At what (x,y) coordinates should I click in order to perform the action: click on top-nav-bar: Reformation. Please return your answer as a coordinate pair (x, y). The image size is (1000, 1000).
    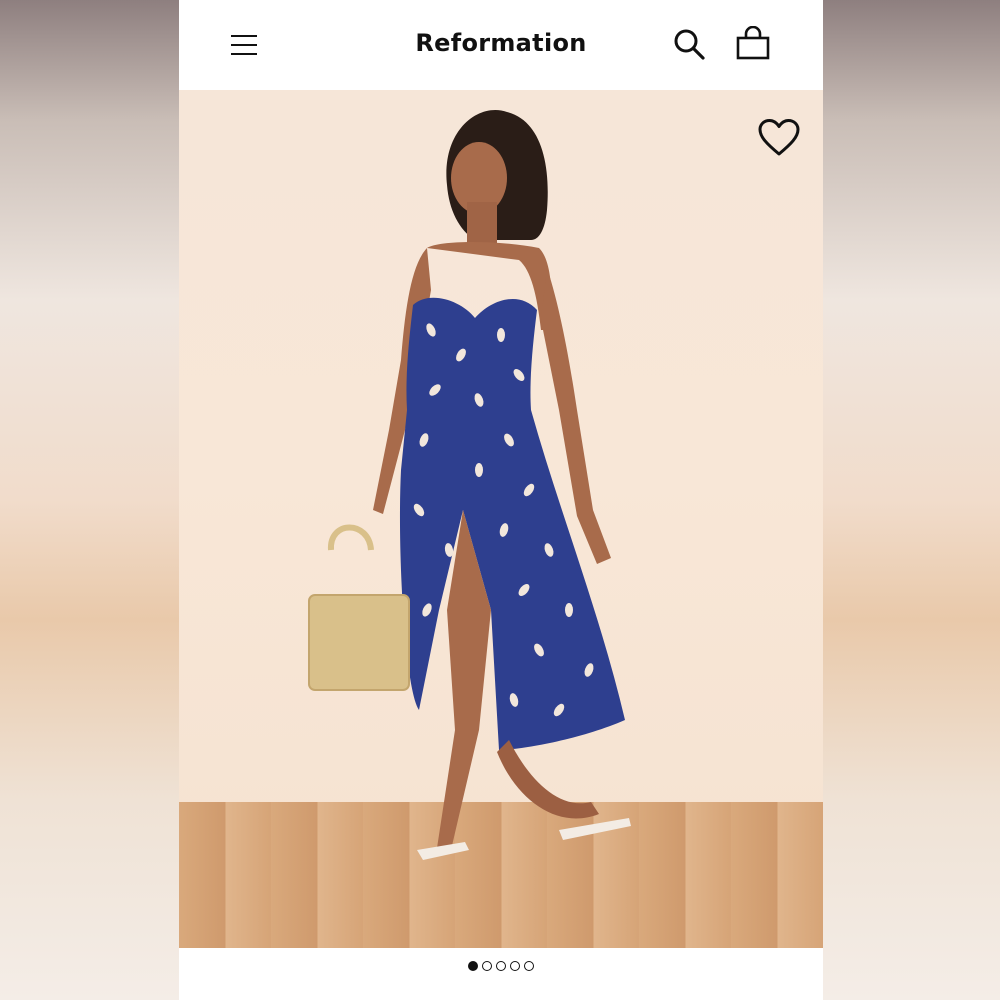
    Looking at the image, I should click on (501, 45).